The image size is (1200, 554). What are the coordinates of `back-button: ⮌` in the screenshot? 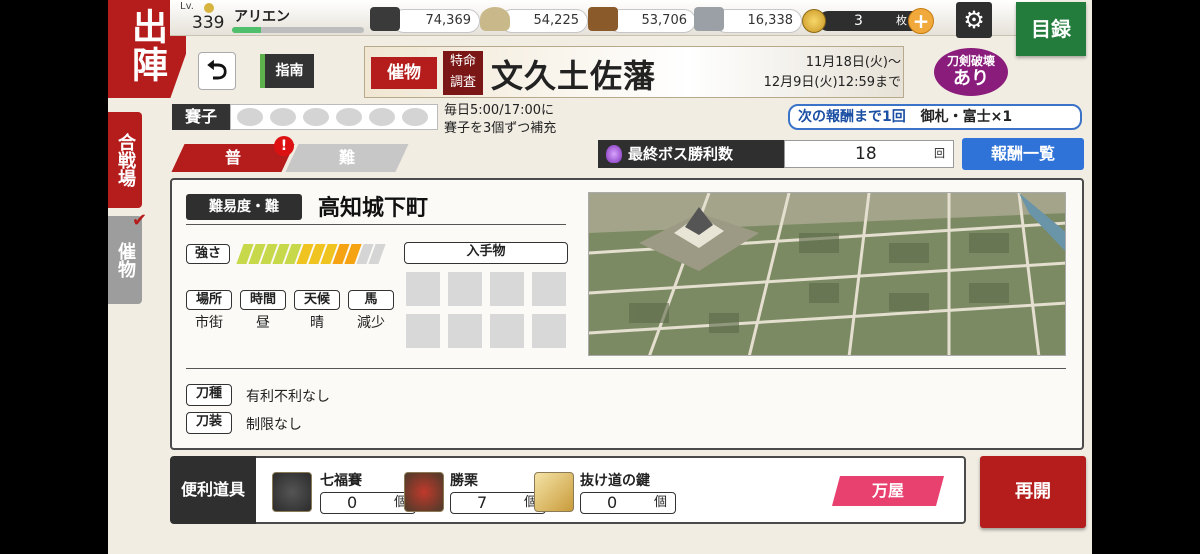 It's located at (217, 71).